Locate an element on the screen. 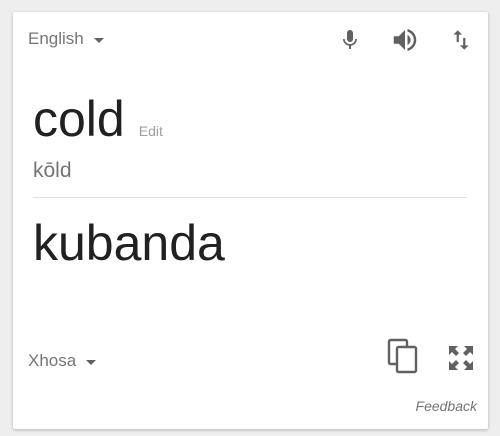 The image size is (500, 436). source-text-row: cold Edit is located at coordinates (98, 119).